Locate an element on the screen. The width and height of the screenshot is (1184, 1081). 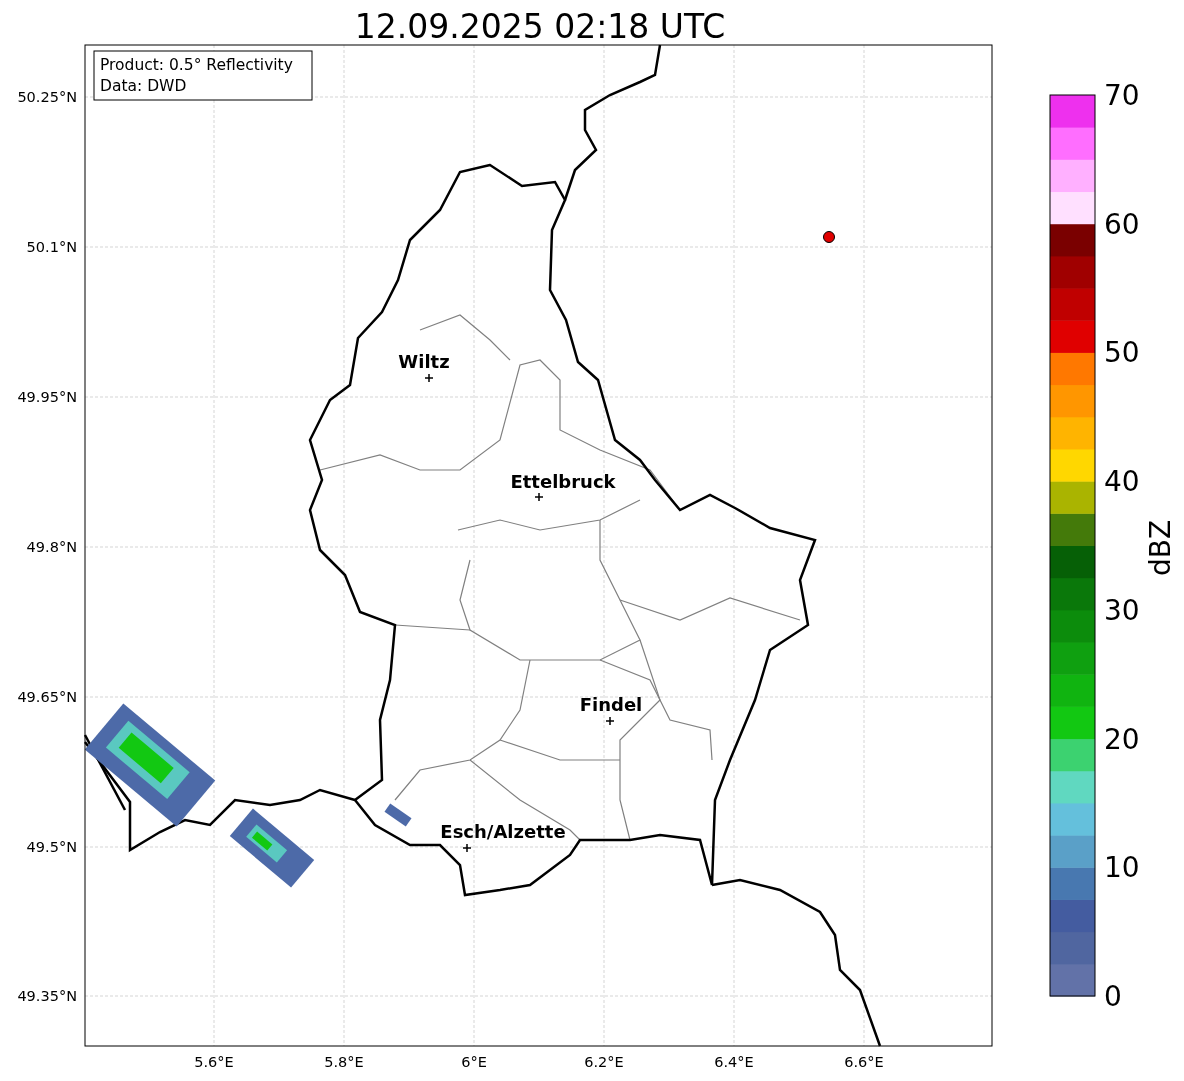
colorbar-tick-label: 10 is located at coordinates (1122, 868).